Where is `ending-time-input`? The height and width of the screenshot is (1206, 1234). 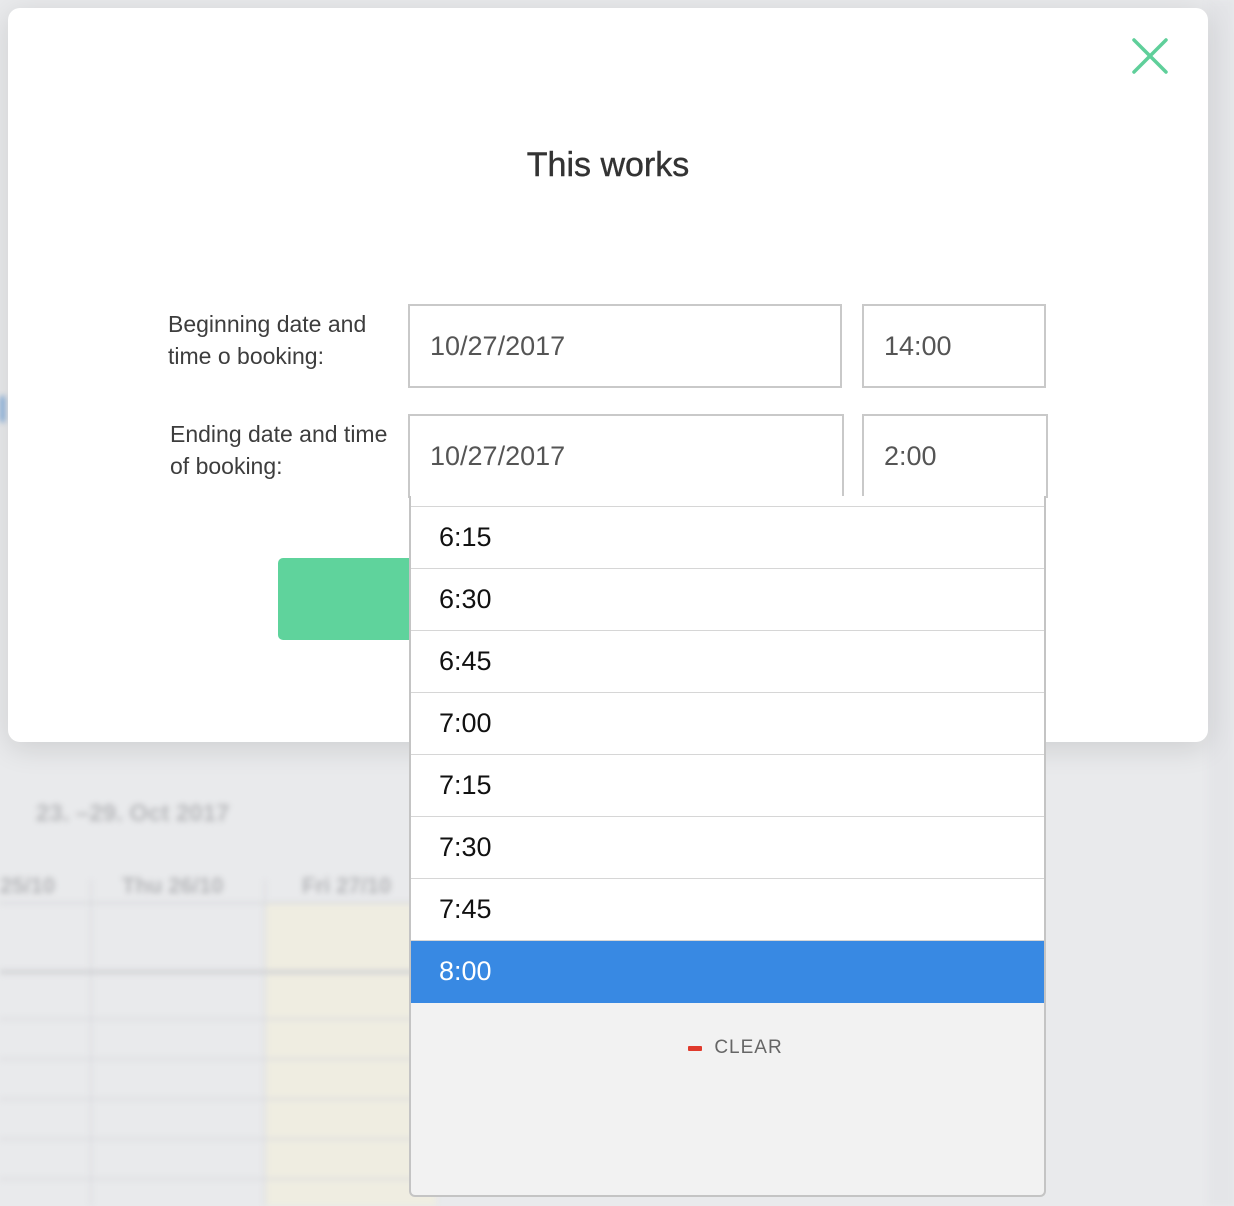 ending-time-input is located at coordinates (955, 456).